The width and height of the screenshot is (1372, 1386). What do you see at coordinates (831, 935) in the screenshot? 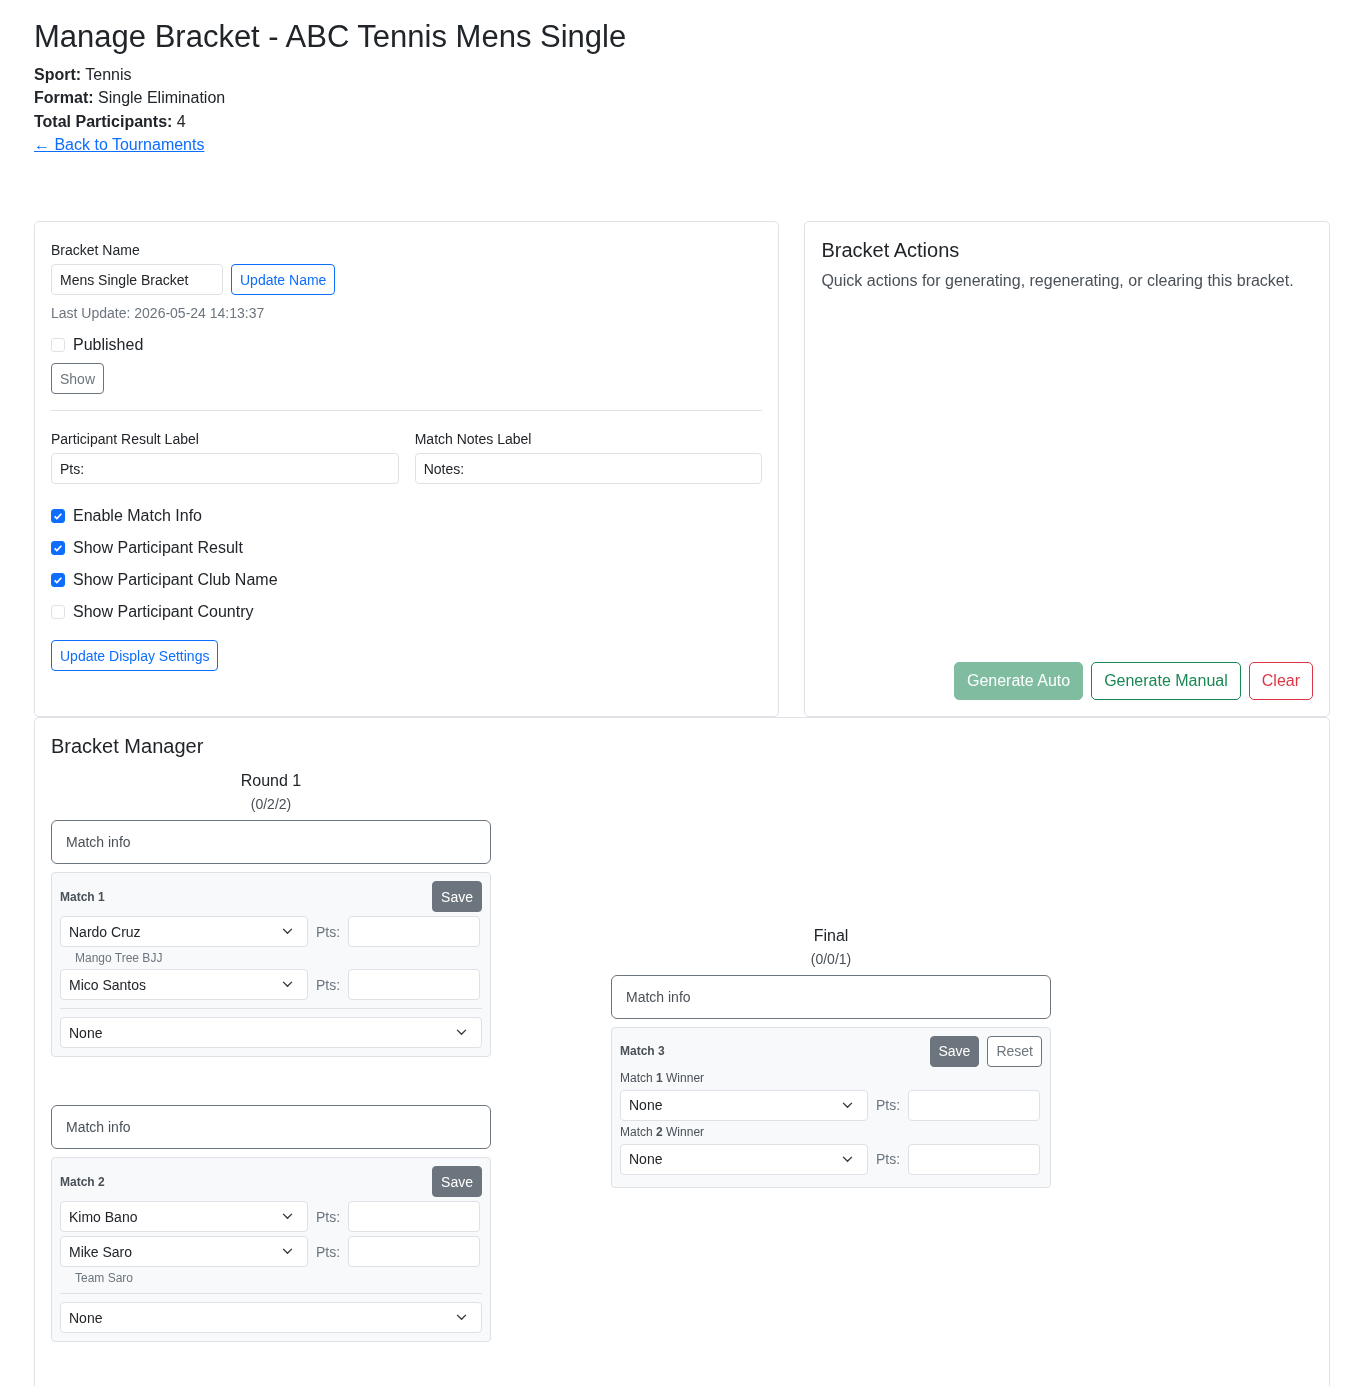
I see `round-title: Final` at bounding box center [831, 935].